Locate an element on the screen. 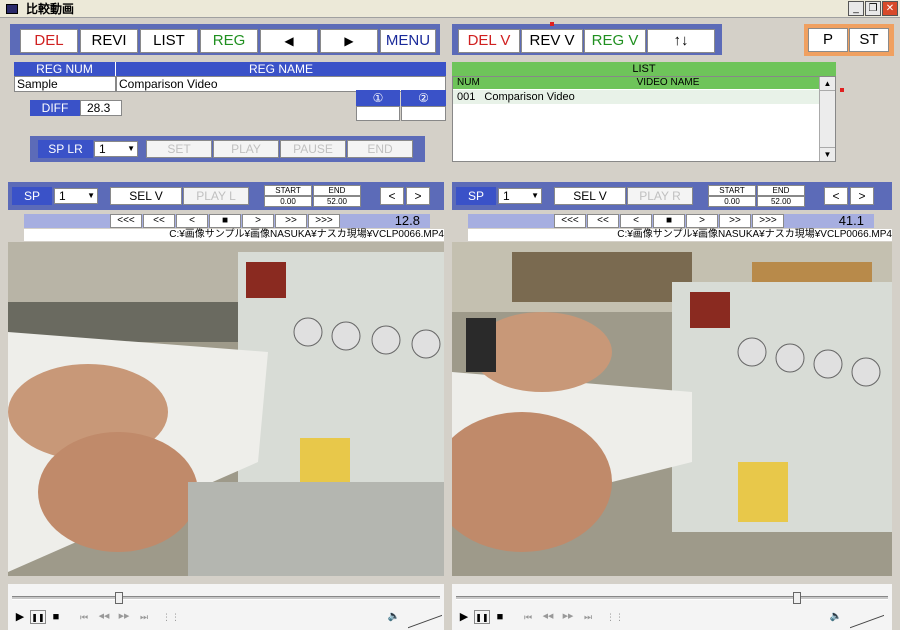 This screenshot has height=630, width=900. scroll-up-icon: ▲ is located at coordinates (827, 84).